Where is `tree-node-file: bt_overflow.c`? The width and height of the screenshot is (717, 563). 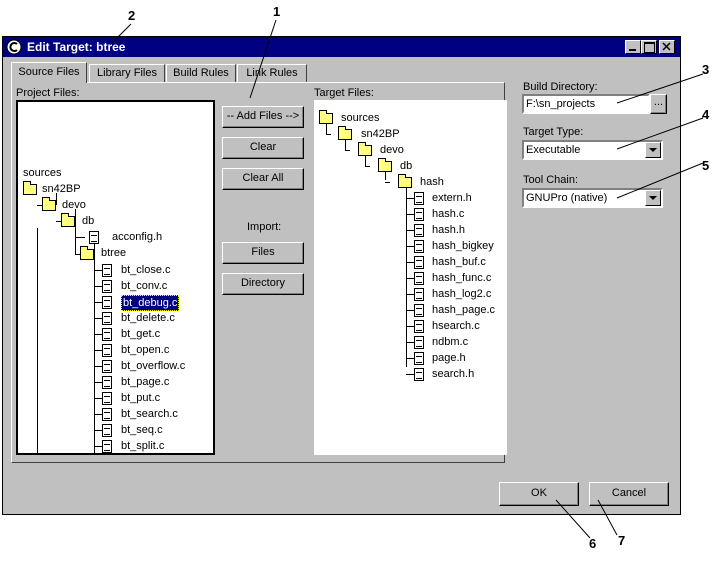 tree-node-file: bt_overflow.c is located at coordinates (153, 366).